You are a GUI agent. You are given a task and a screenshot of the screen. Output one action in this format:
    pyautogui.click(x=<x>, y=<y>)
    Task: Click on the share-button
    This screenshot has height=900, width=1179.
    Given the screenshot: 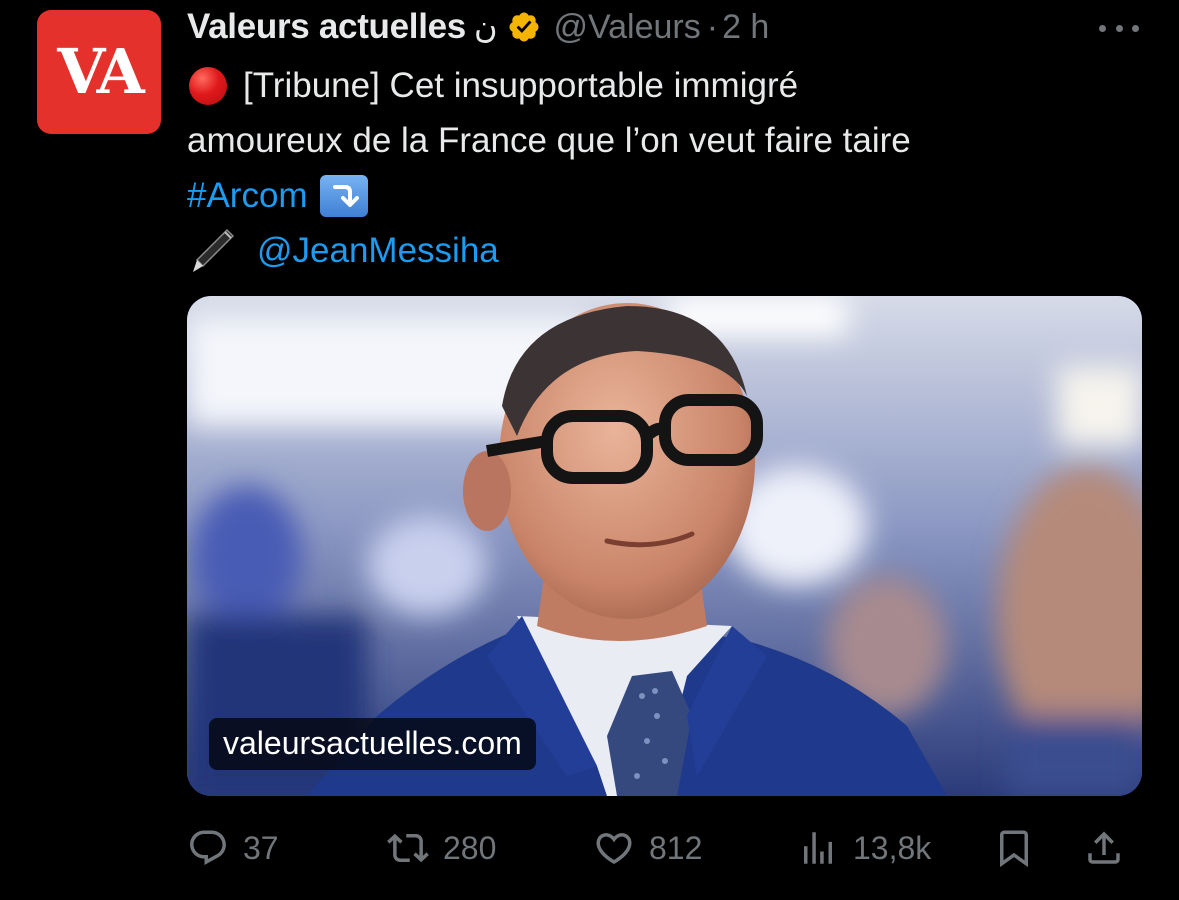 What is the action you would take?
    pyautogui.click(x=1111, y=848)
    